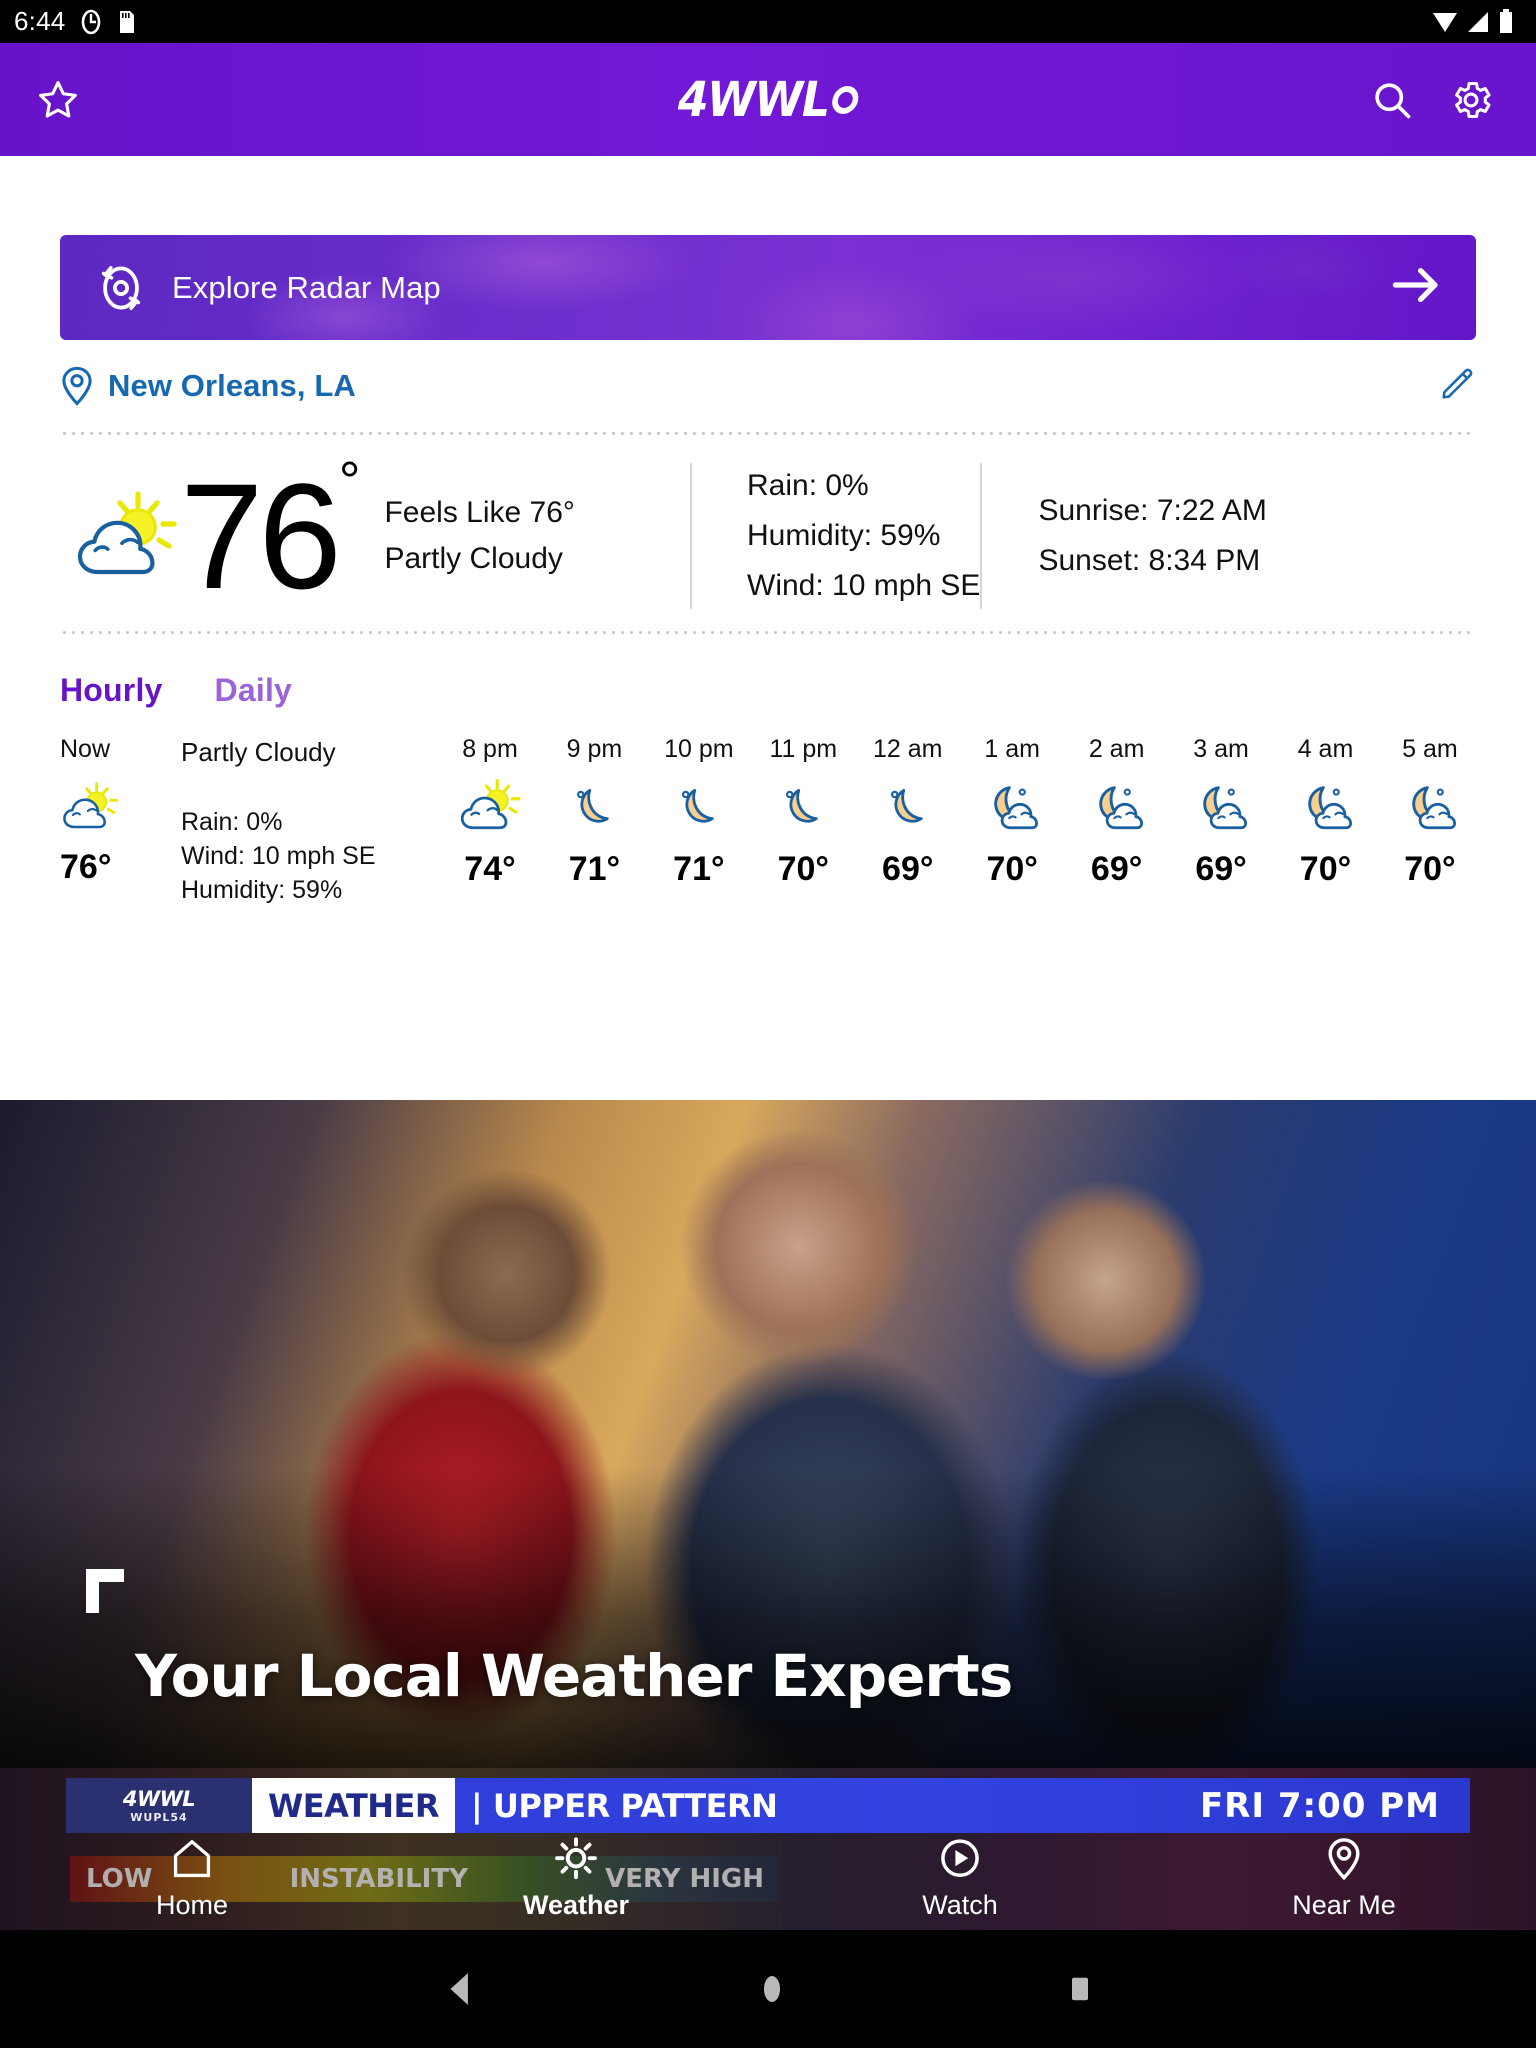 The width and height of the screenshot is (1536, 2048). I want to click on video-station-sub: WUPL54, so click(159, 1817).